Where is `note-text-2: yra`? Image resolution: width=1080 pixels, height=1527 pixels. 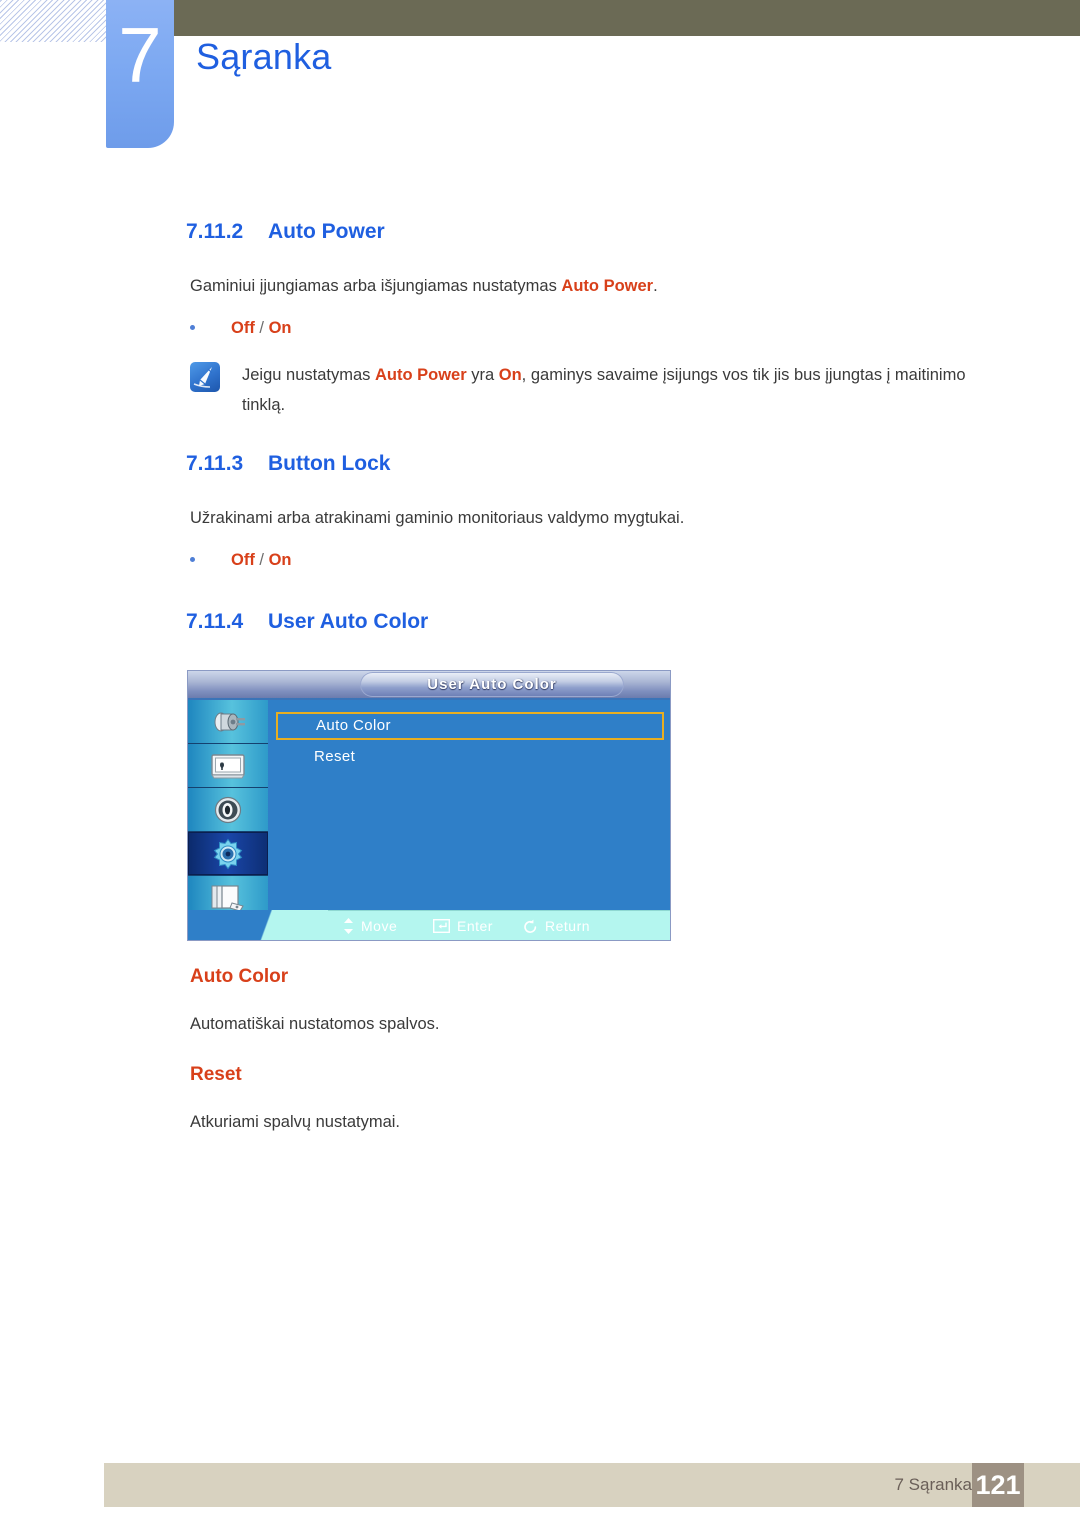 note-text-2: yra is located at coordinates (482, 375).